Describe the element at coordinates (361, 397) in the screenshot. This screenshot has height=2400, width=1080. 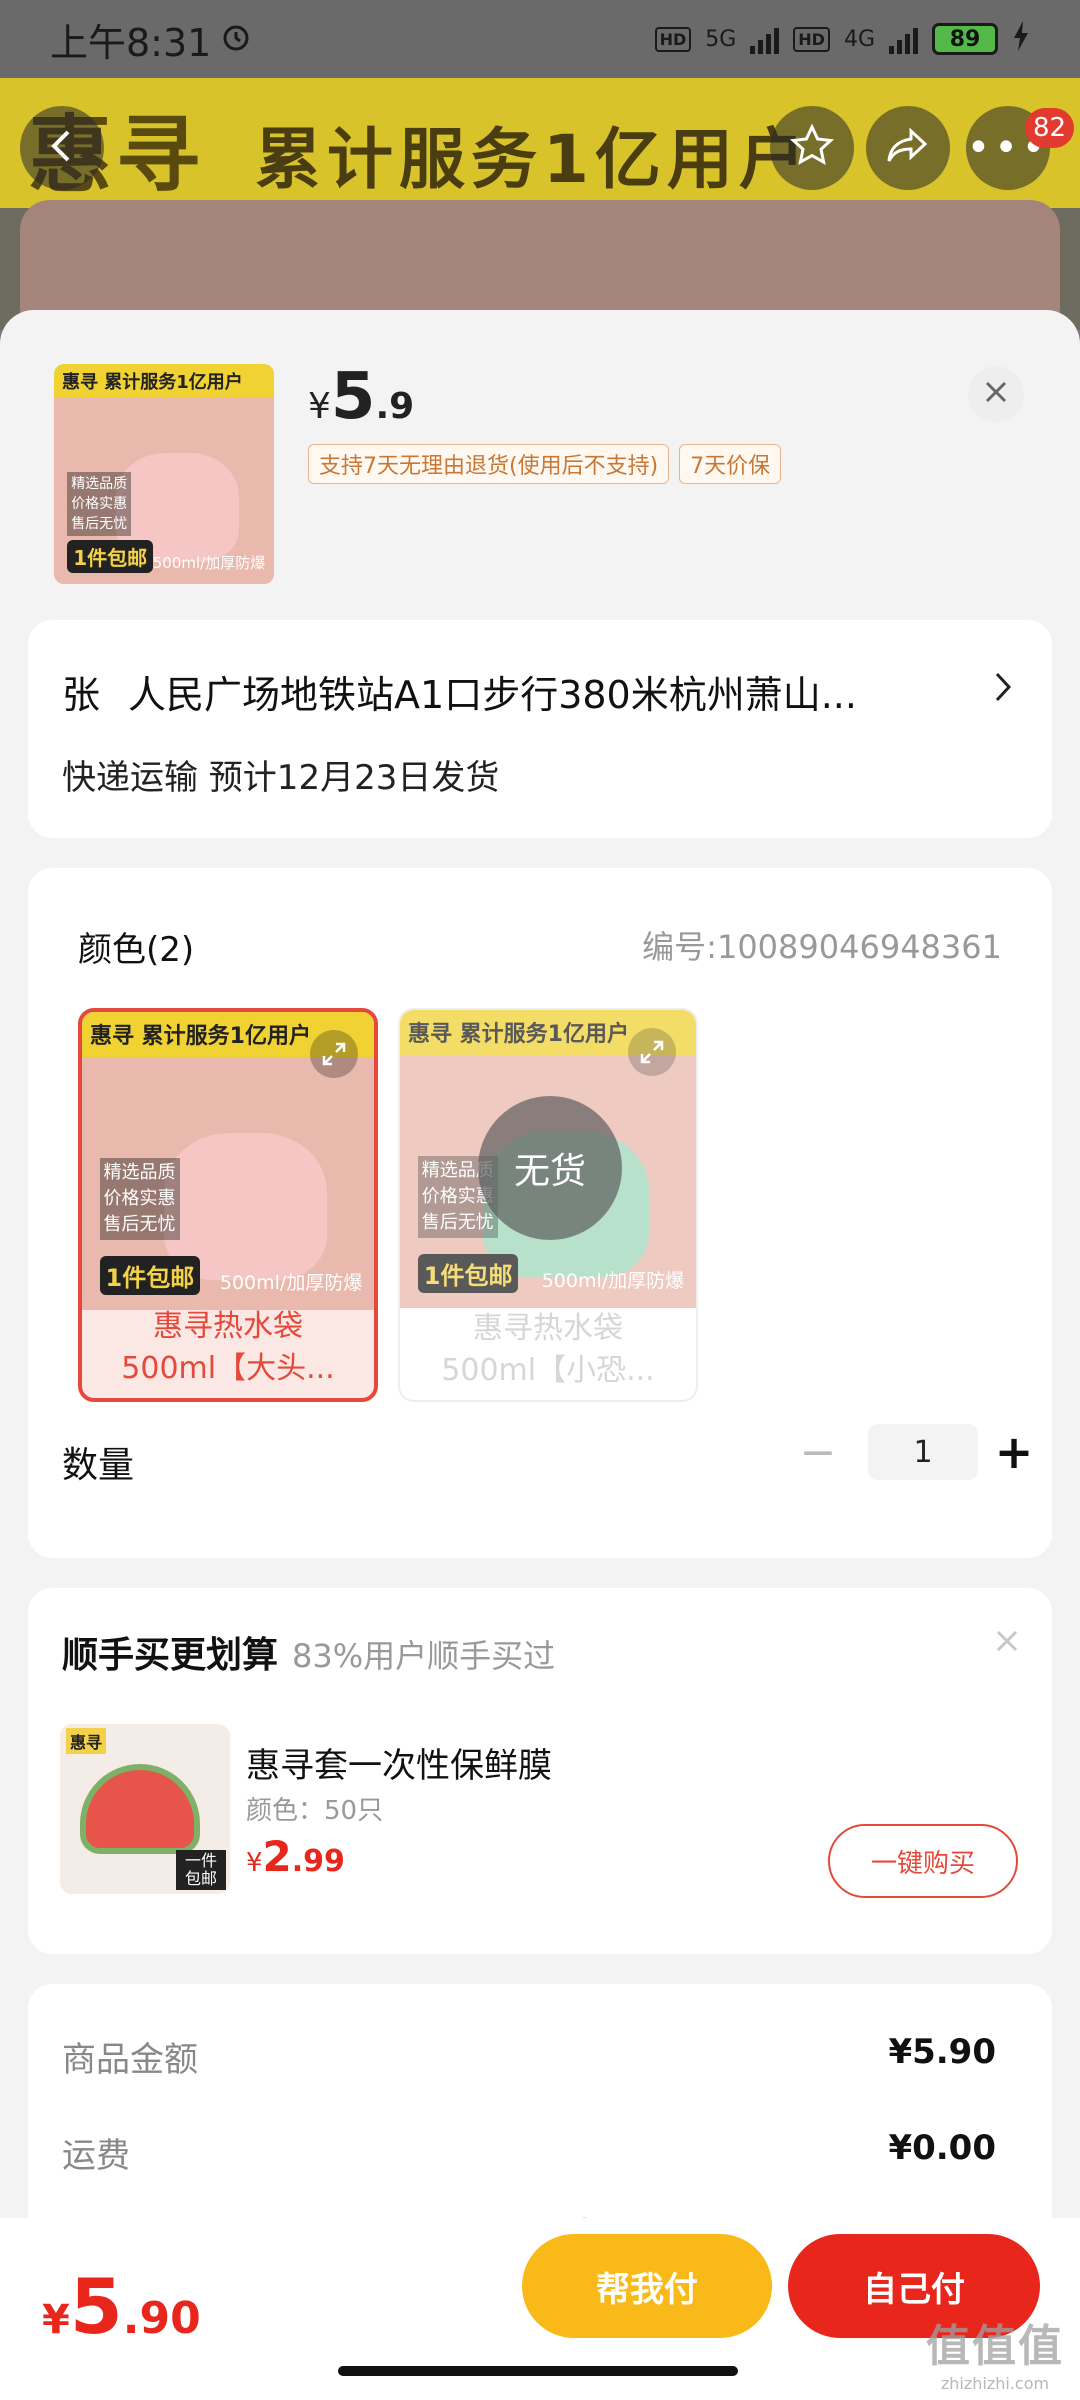
I see `product-price: ¥5.9` at that location.